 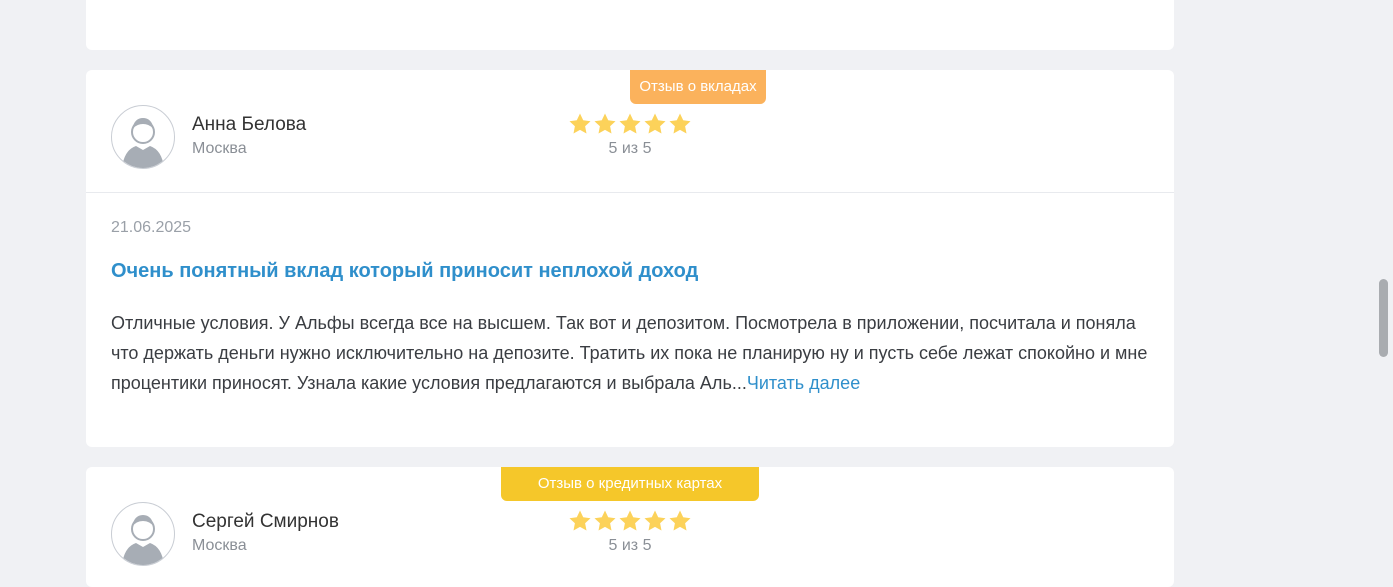 What do you see at coordinates (630, 25) in the screenshot?
I see `previous-review-card` at bounding box center [630, 25].